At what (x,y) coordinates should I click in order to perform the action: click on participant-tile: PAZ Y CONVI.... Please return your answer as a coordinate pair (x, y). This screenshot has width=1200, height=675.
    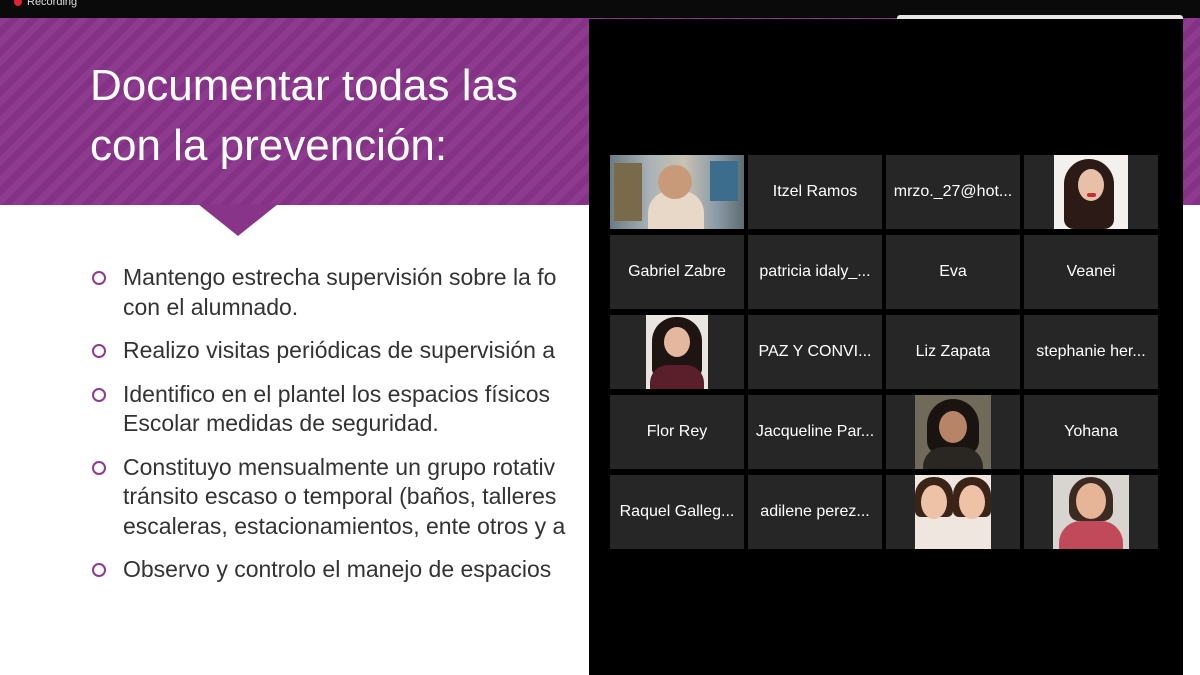
    Looking at the image, I should click on (815, 352).